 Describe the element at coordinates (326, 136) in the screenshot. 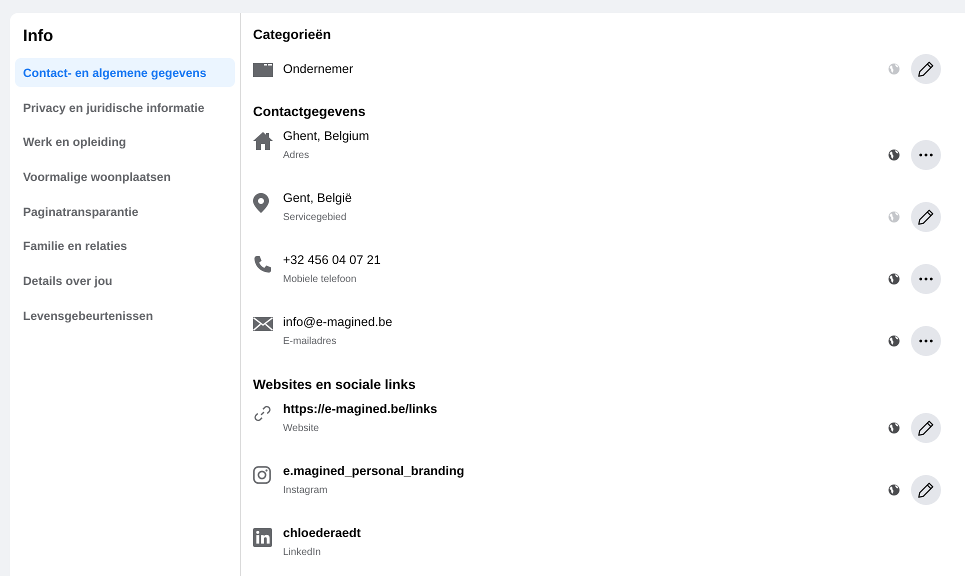

I see `item-value: Ghent, Belgium` at that location.